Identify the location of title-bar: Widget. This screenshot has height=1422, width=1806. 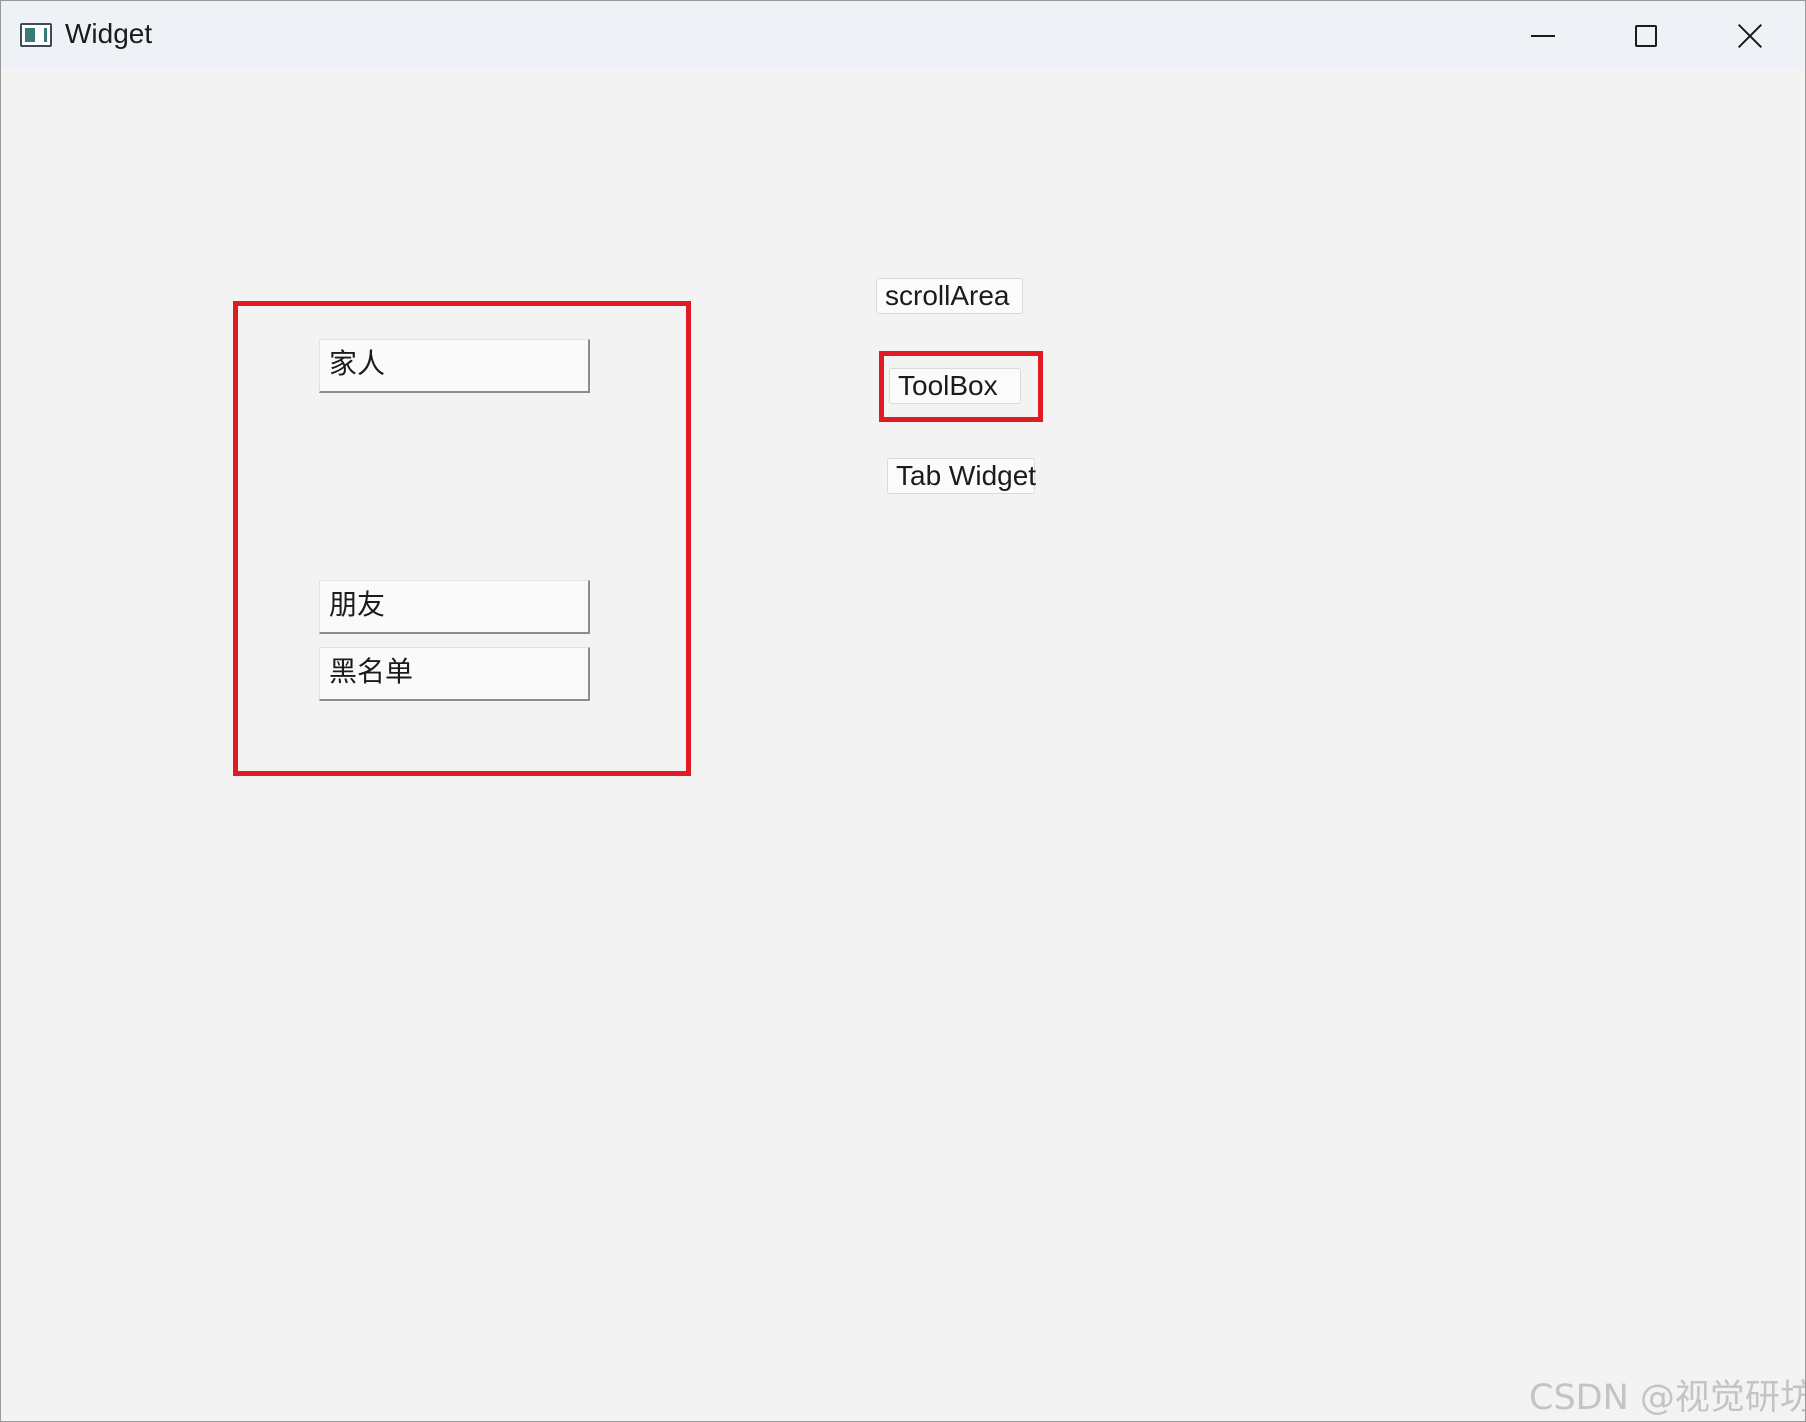
(903, 35).